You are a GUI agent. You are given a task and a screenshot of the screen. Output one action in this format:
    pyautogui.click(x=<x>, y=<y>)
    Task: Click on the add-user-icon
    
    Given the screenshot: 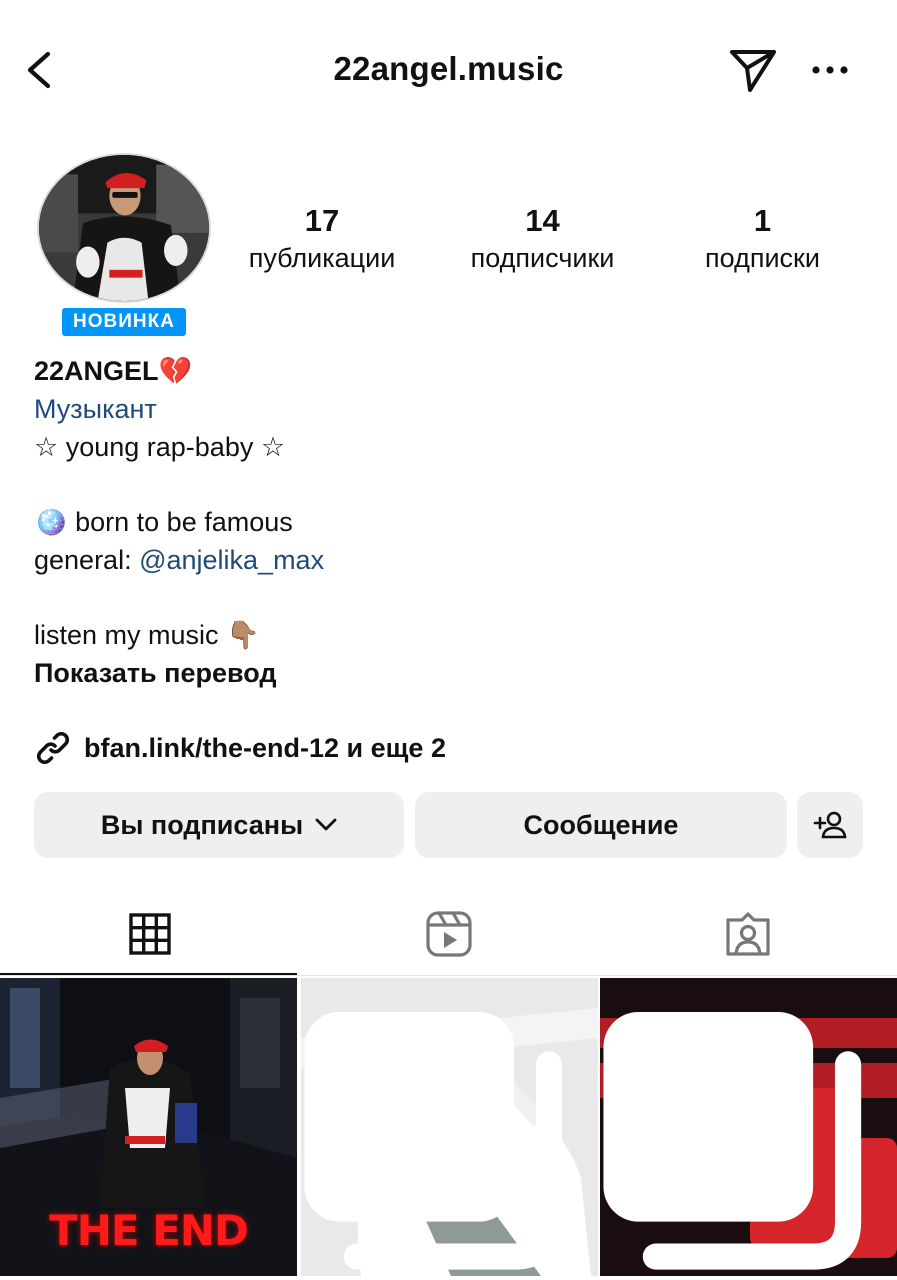 What is the action you would take?
    pyautogui.click(x=830, y=825)
    